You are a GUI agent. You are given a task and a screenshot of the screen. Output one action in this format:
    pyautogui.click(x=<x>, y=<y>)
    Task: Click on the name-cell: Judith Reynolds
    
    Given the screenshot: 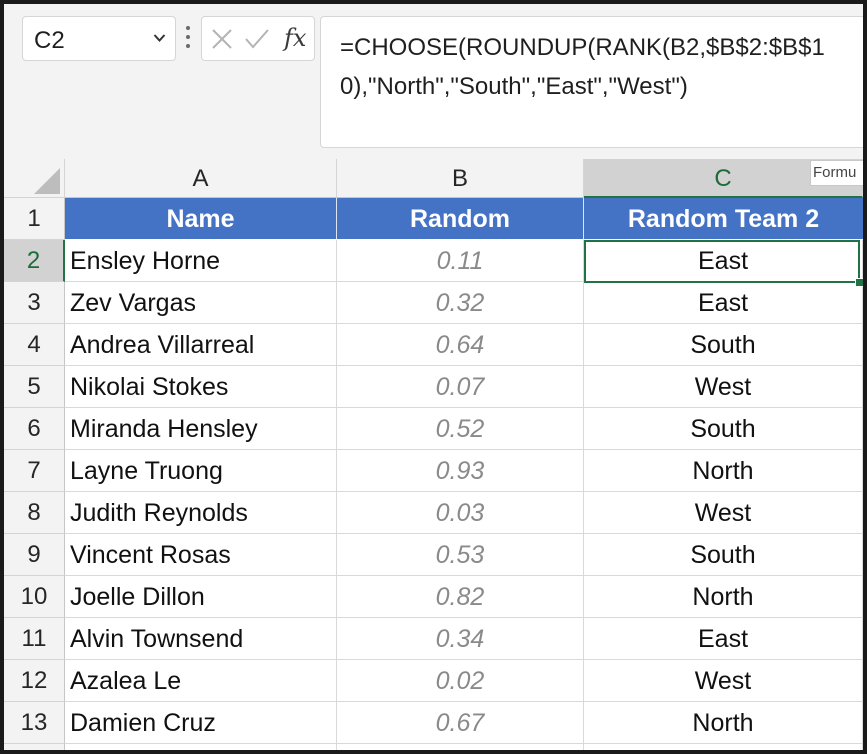 What is the action you would take?
    pyautogui.click(x=201, y=513)
    